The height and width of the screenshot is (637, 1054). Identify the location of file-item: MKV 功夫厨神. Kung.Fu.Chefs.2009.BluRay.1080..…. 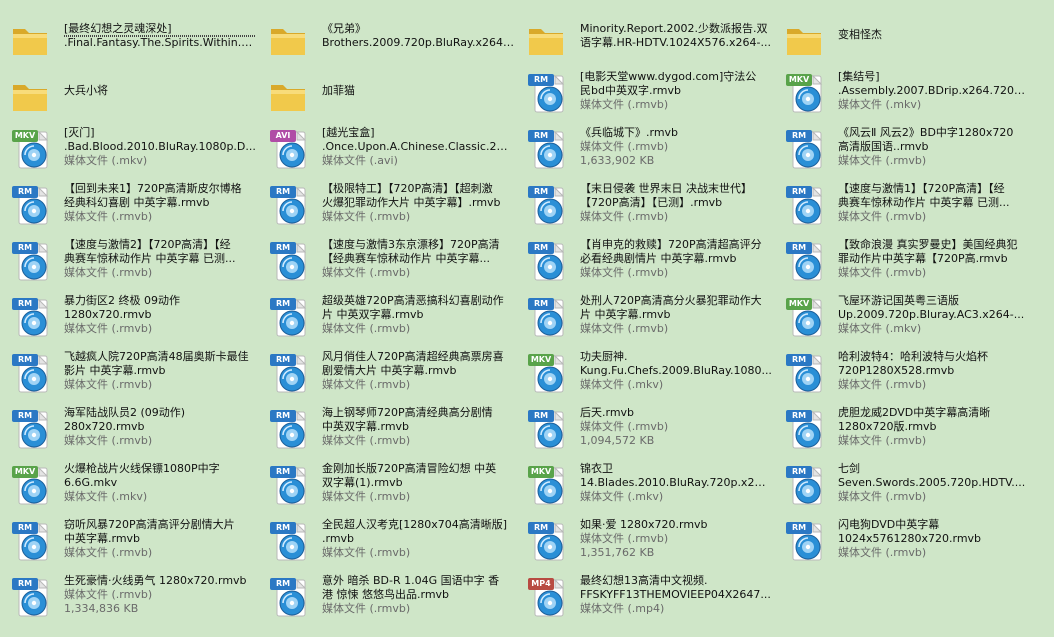
(647, 372).